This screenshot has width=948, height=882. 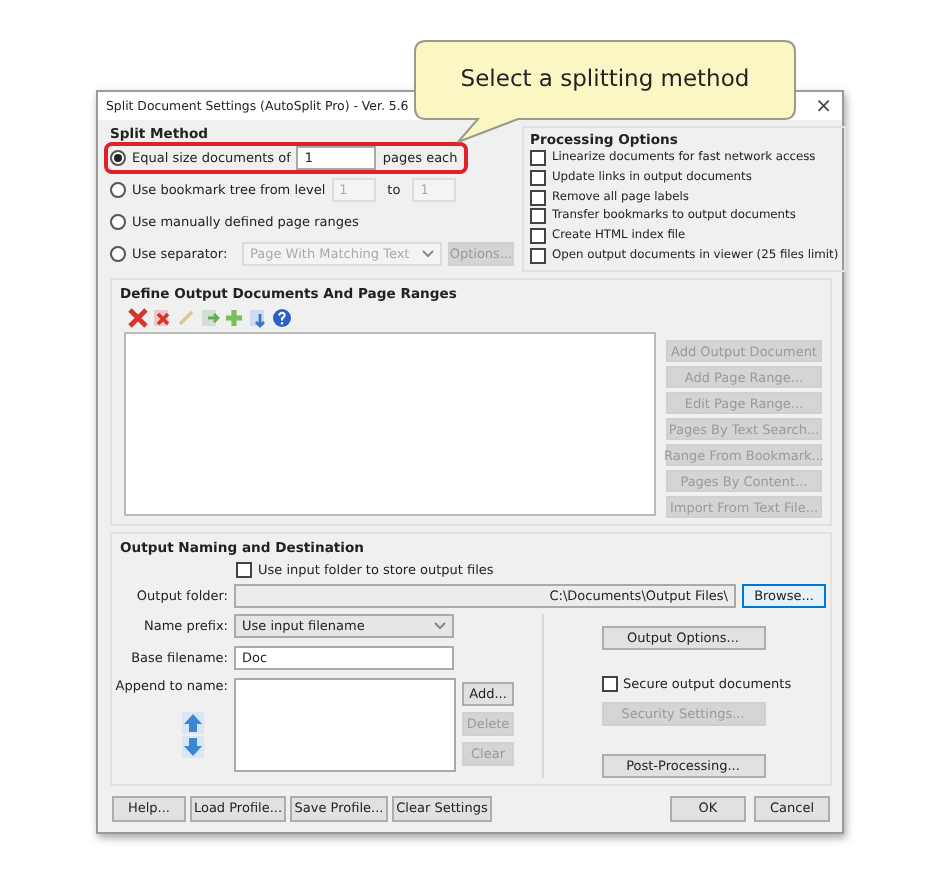 What do you see at coordinates (605, 78) in the screenshot?
I see `callout-text: Select a splitting method` at bounding box center [605, 78].